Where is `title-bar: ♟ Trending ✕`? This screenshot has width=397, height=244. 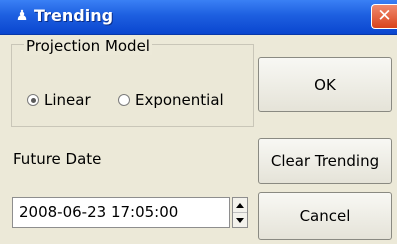
title-bar: ♟ Trending ✕ is located at coordinates (198, 17).